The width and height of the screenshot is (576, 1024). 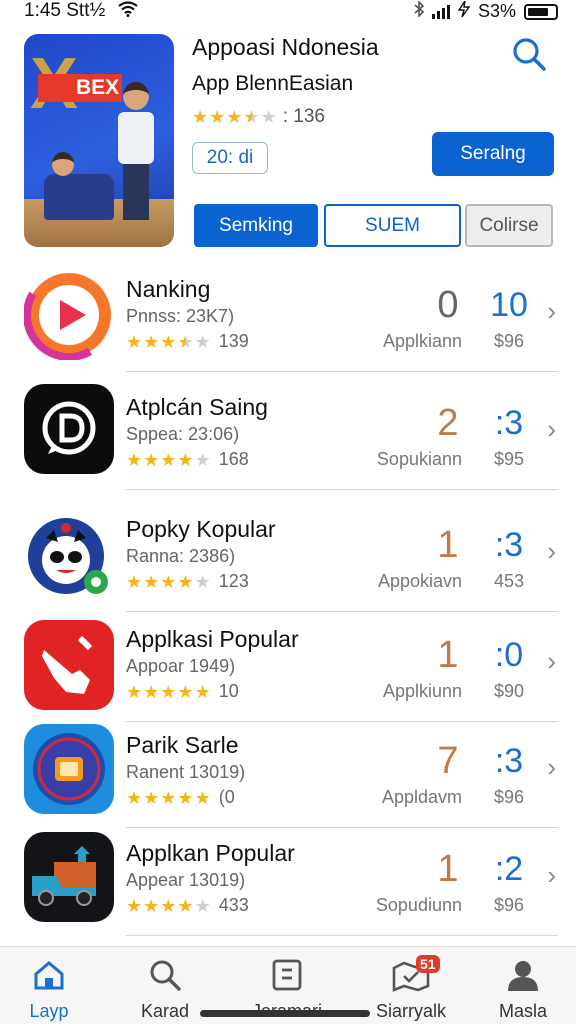 What do you see at coordinates (228, 691) in the screenshot?
I see `review-count: 10` at bounding box center [228, 691].